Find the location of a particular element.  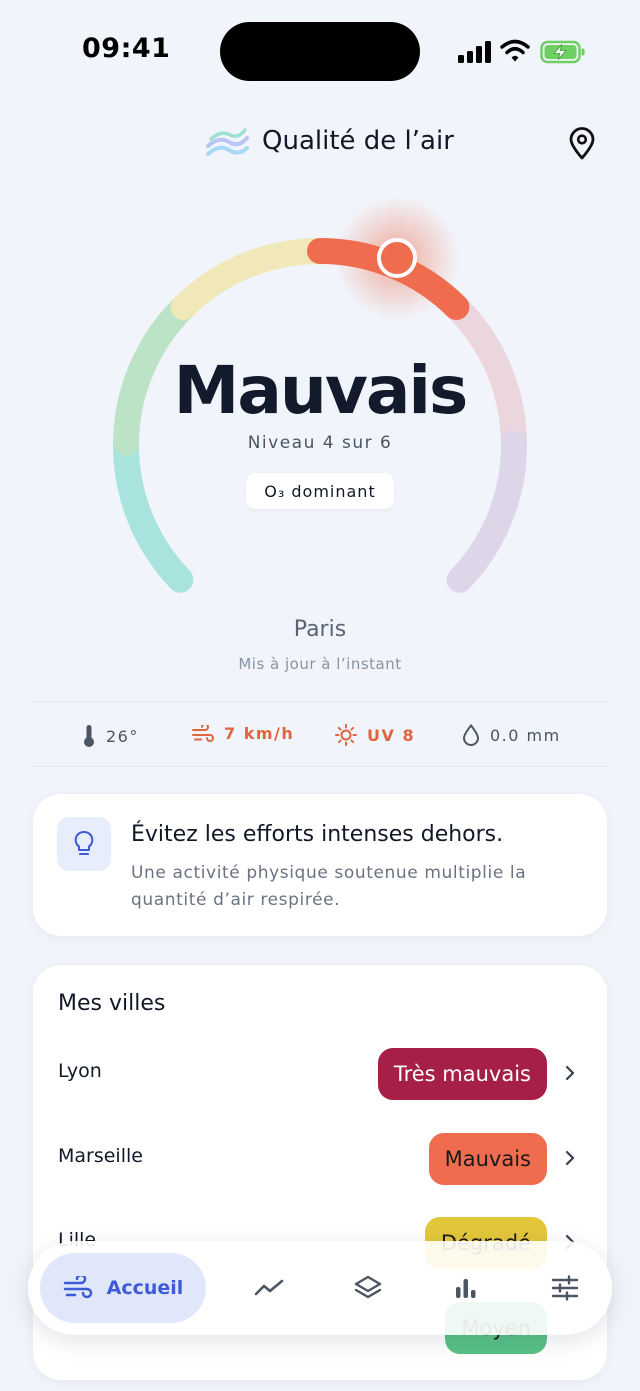

dynamic-island is located at coordinates (320, 51).